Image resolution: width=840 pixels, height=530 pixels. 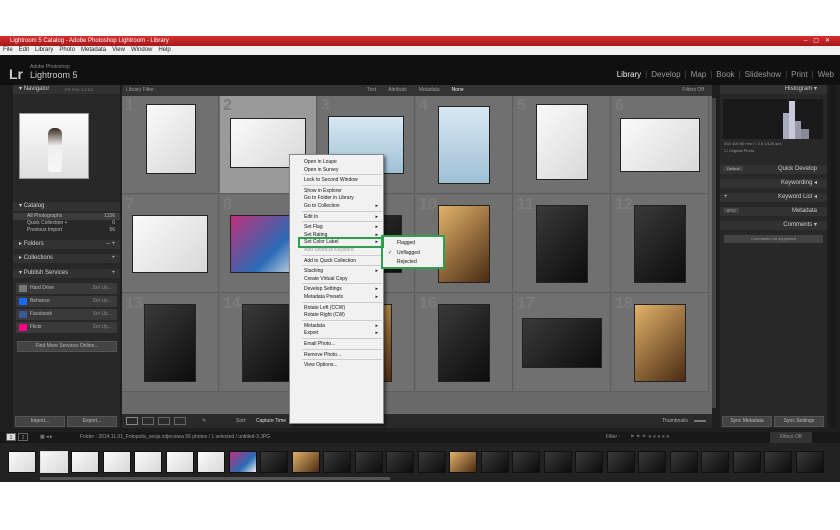 I want to click on saved-preset-select: Default, so click(x=733, y=168).